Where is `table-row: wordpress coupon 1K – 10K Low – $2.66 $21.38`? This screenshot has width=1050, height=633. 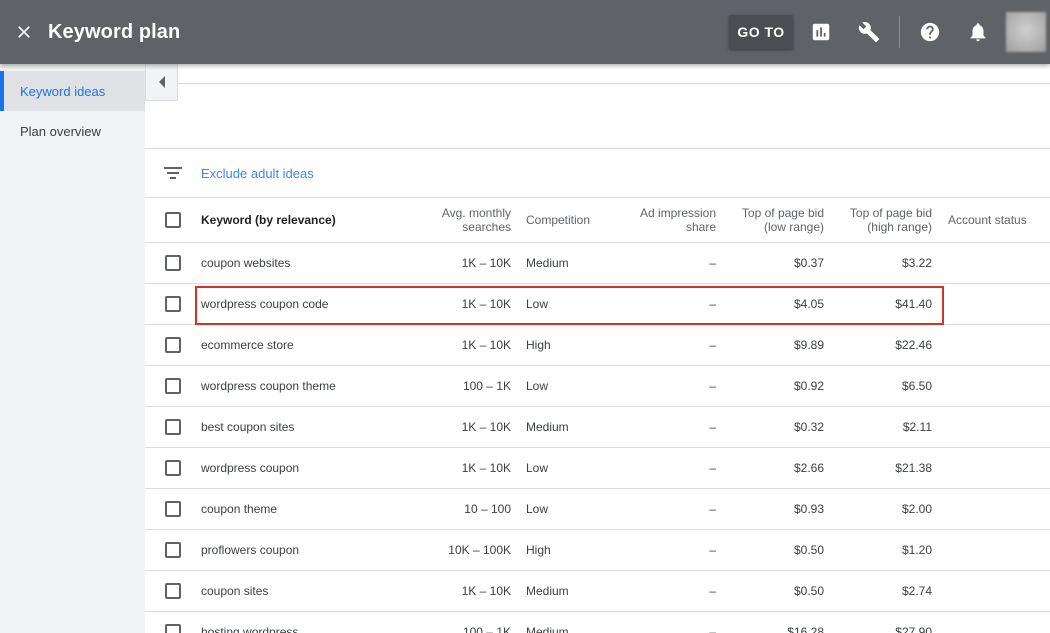
table-row: wordpress coupon 1K – 10K Low – $2.66 $21.38 is located at coordinates (597, 468).